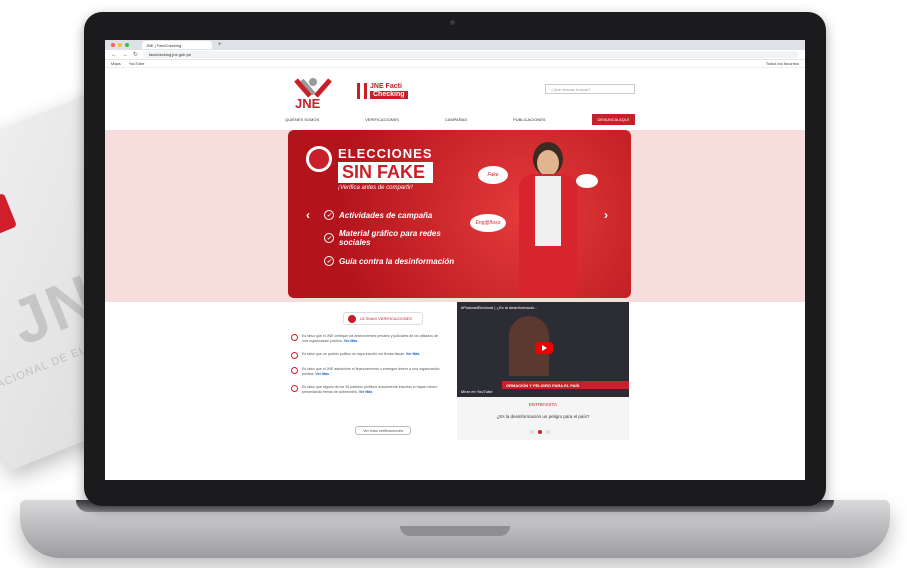  I want to click on hero-item-label: Actividades de campaña, so click(386, 215).